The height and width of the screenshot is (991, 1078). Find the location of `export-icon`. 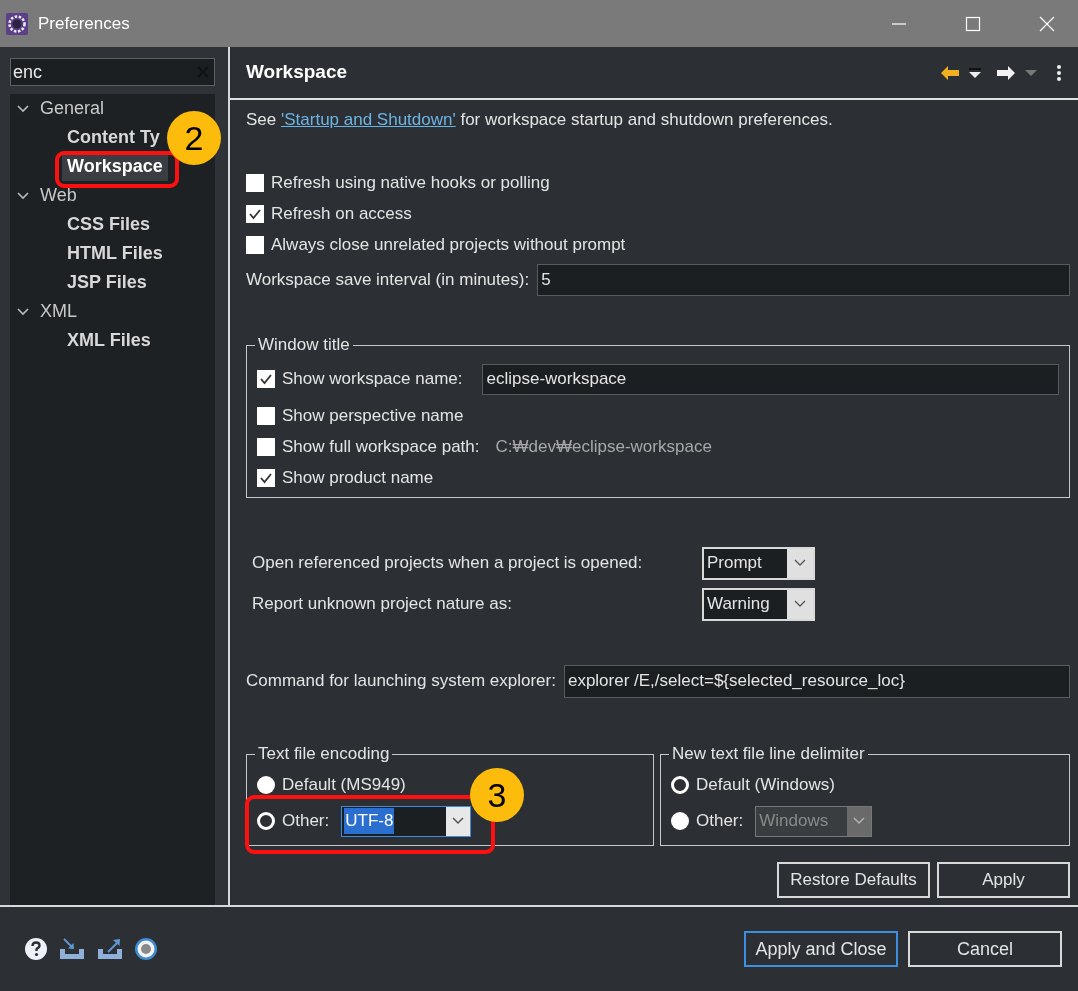

export-icon is located at coordinates (110, 949).